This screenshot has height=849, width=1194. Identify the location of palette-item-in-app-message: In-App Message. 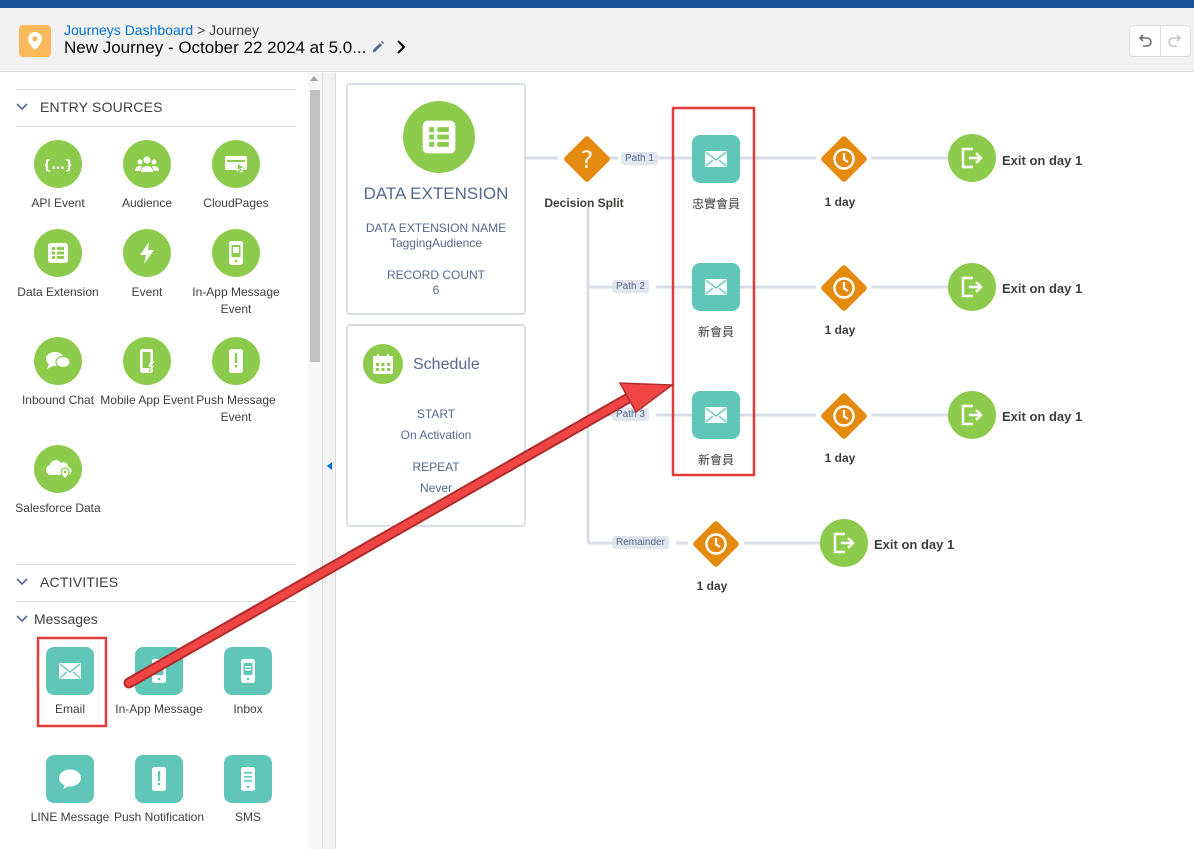
(159, 682).